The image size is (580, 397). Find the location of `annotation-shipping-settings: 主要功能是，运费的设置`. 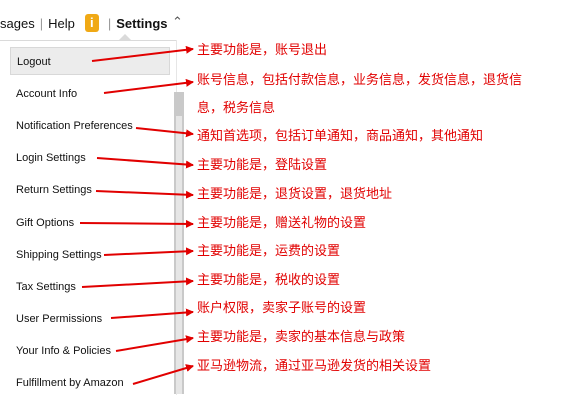

annotation-shipping-settings: 主要功能是，运费的设置 is located at coordinates (269, 250).